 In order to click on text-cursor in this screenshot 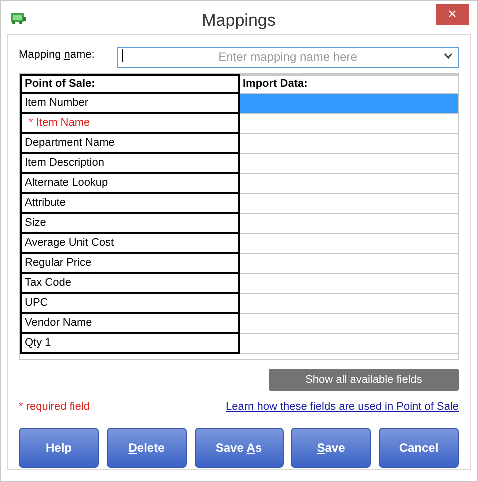, I will do `click(122, 55)`.